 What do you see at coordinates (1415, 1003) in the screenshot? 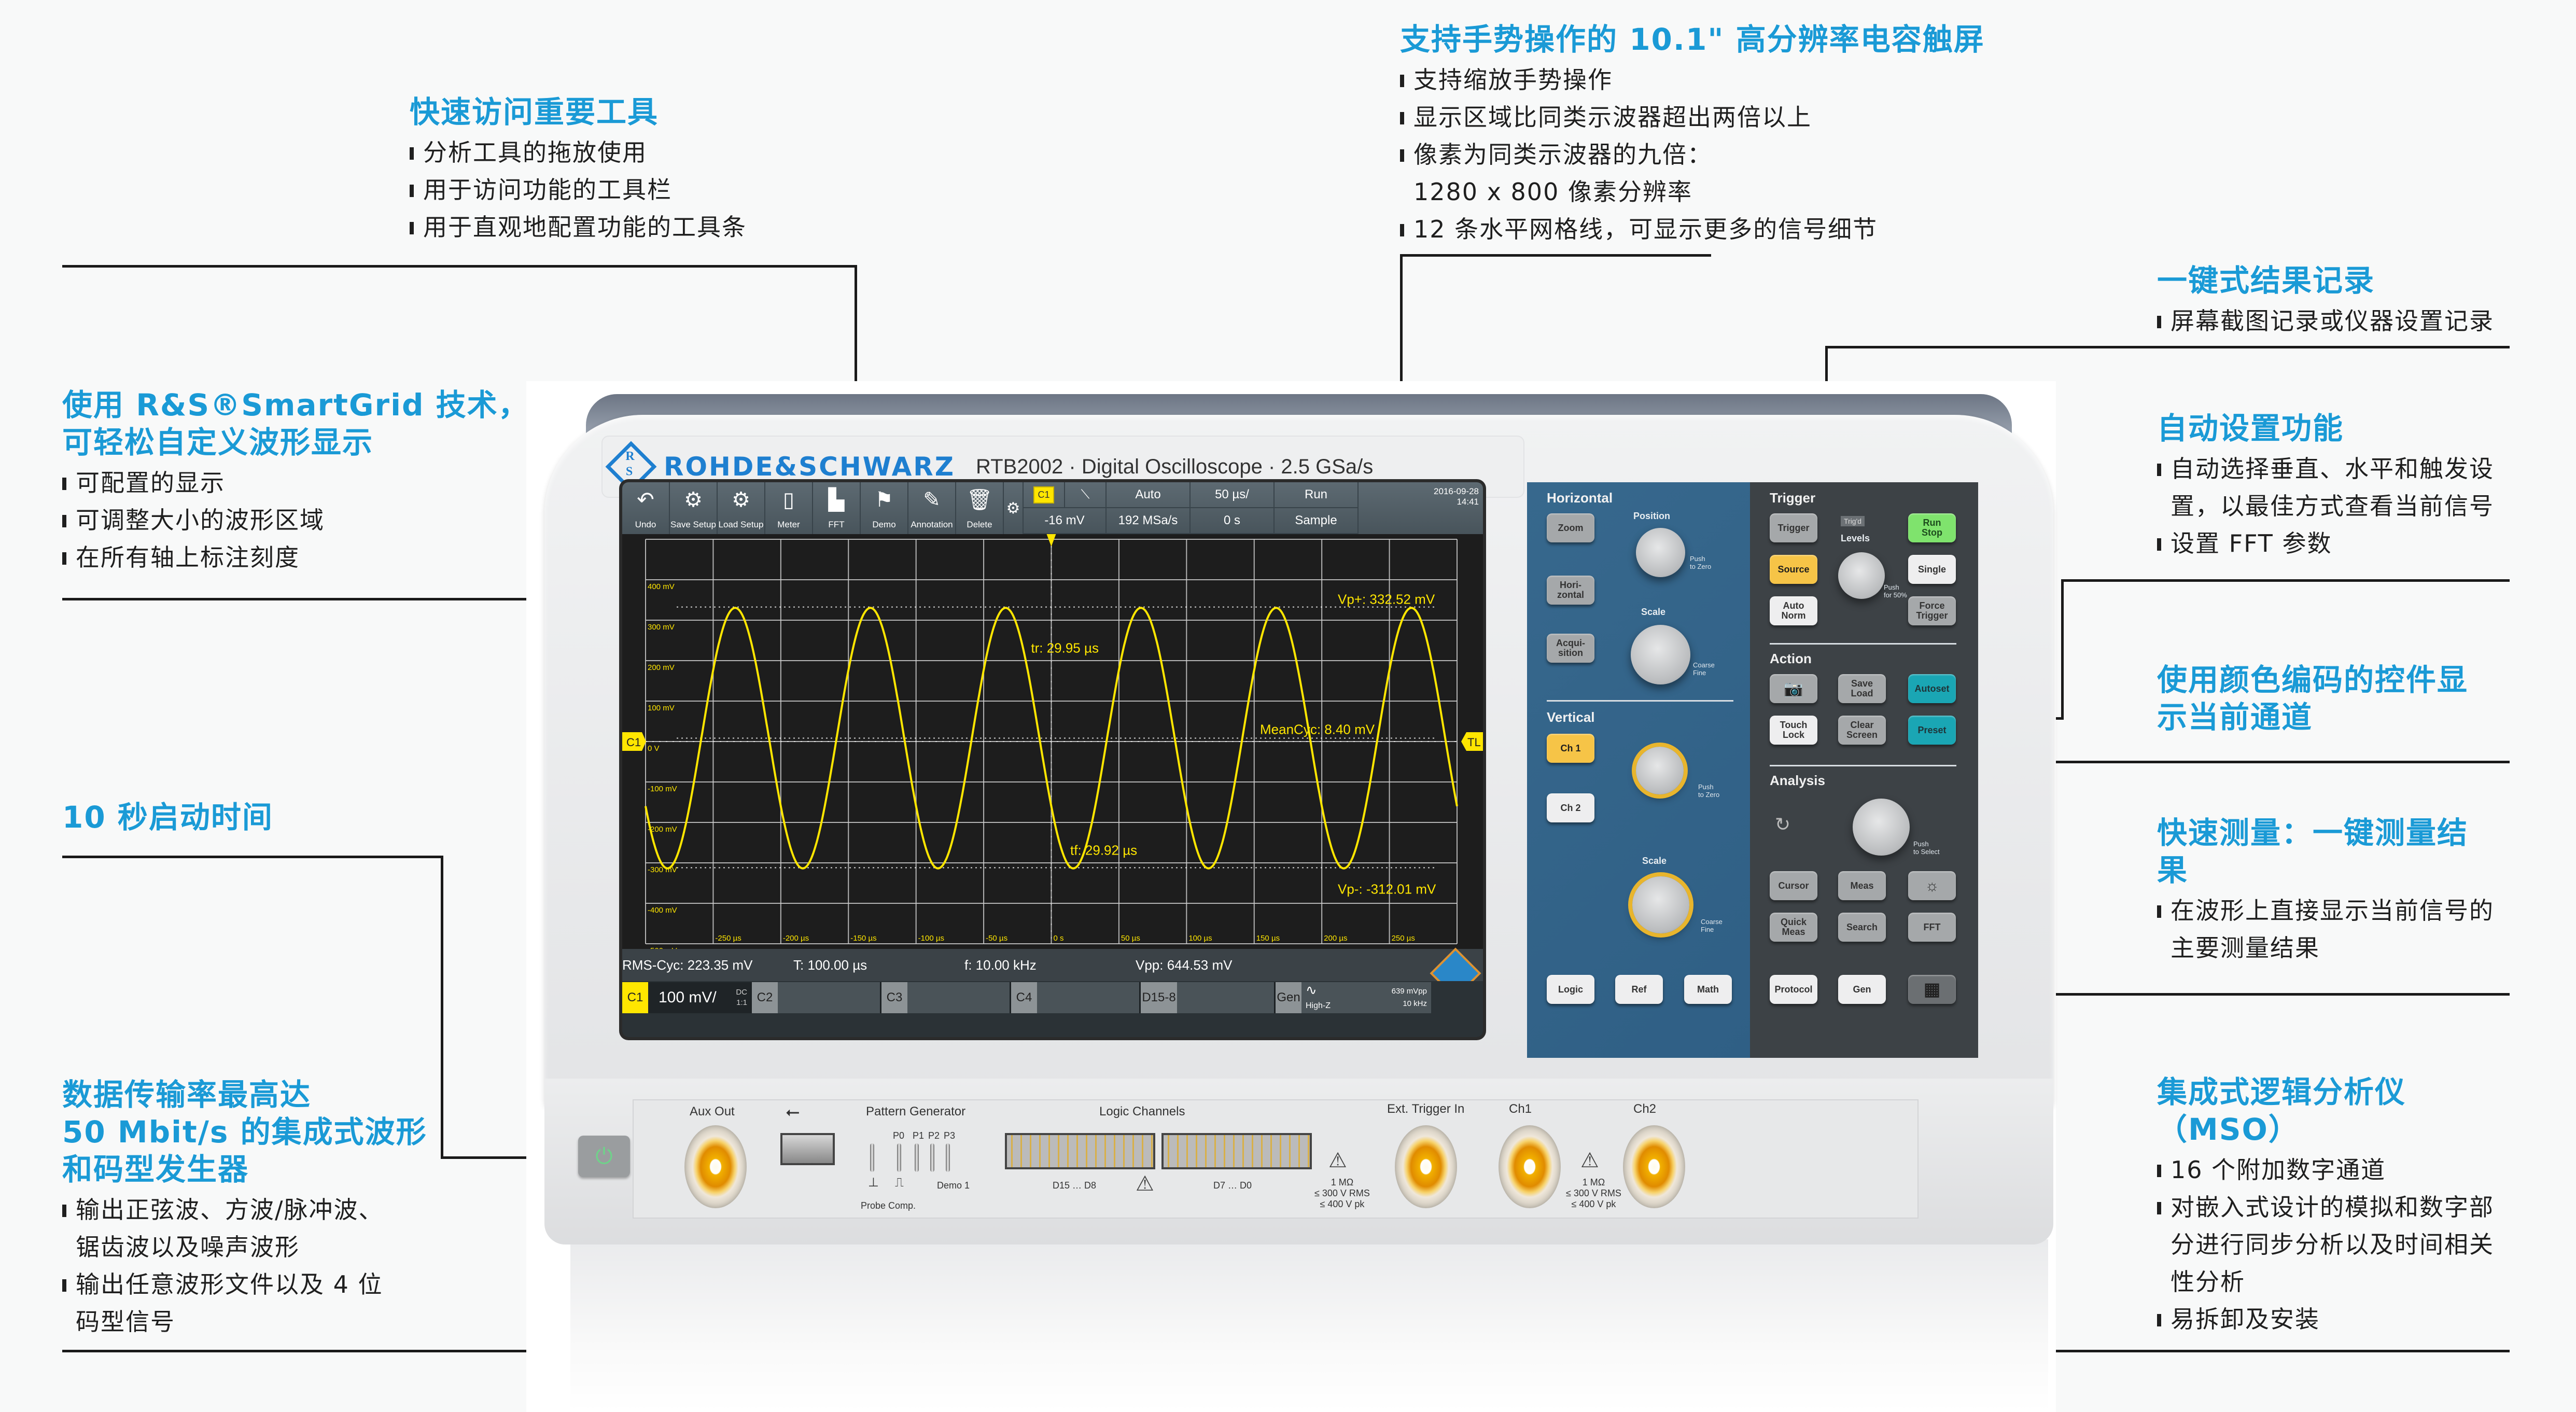
I see `gen-frequency: 10 kHz` at bounding box center [1415, 1003].